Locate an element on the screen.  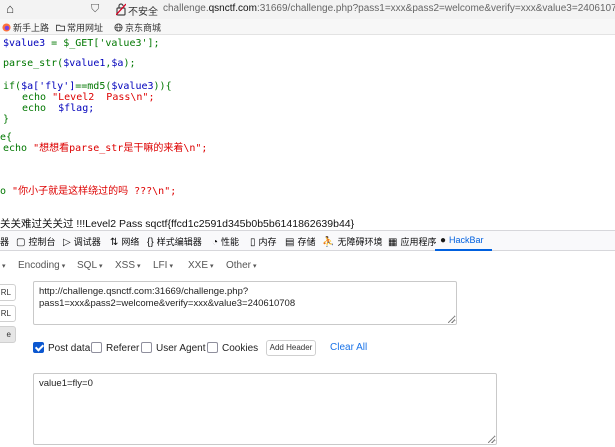
code-line: o "你小子就是这样绕过的吗 ???\n"; is located at coordinates (88, 192).